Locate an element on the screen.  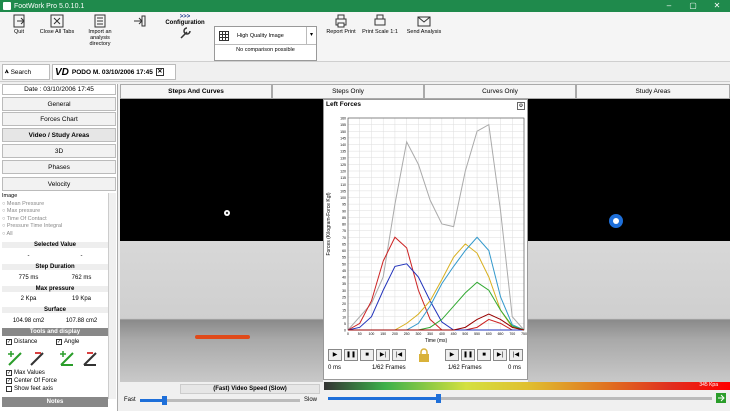
x-tick-label: 0 is located at coordinates (348, 334).